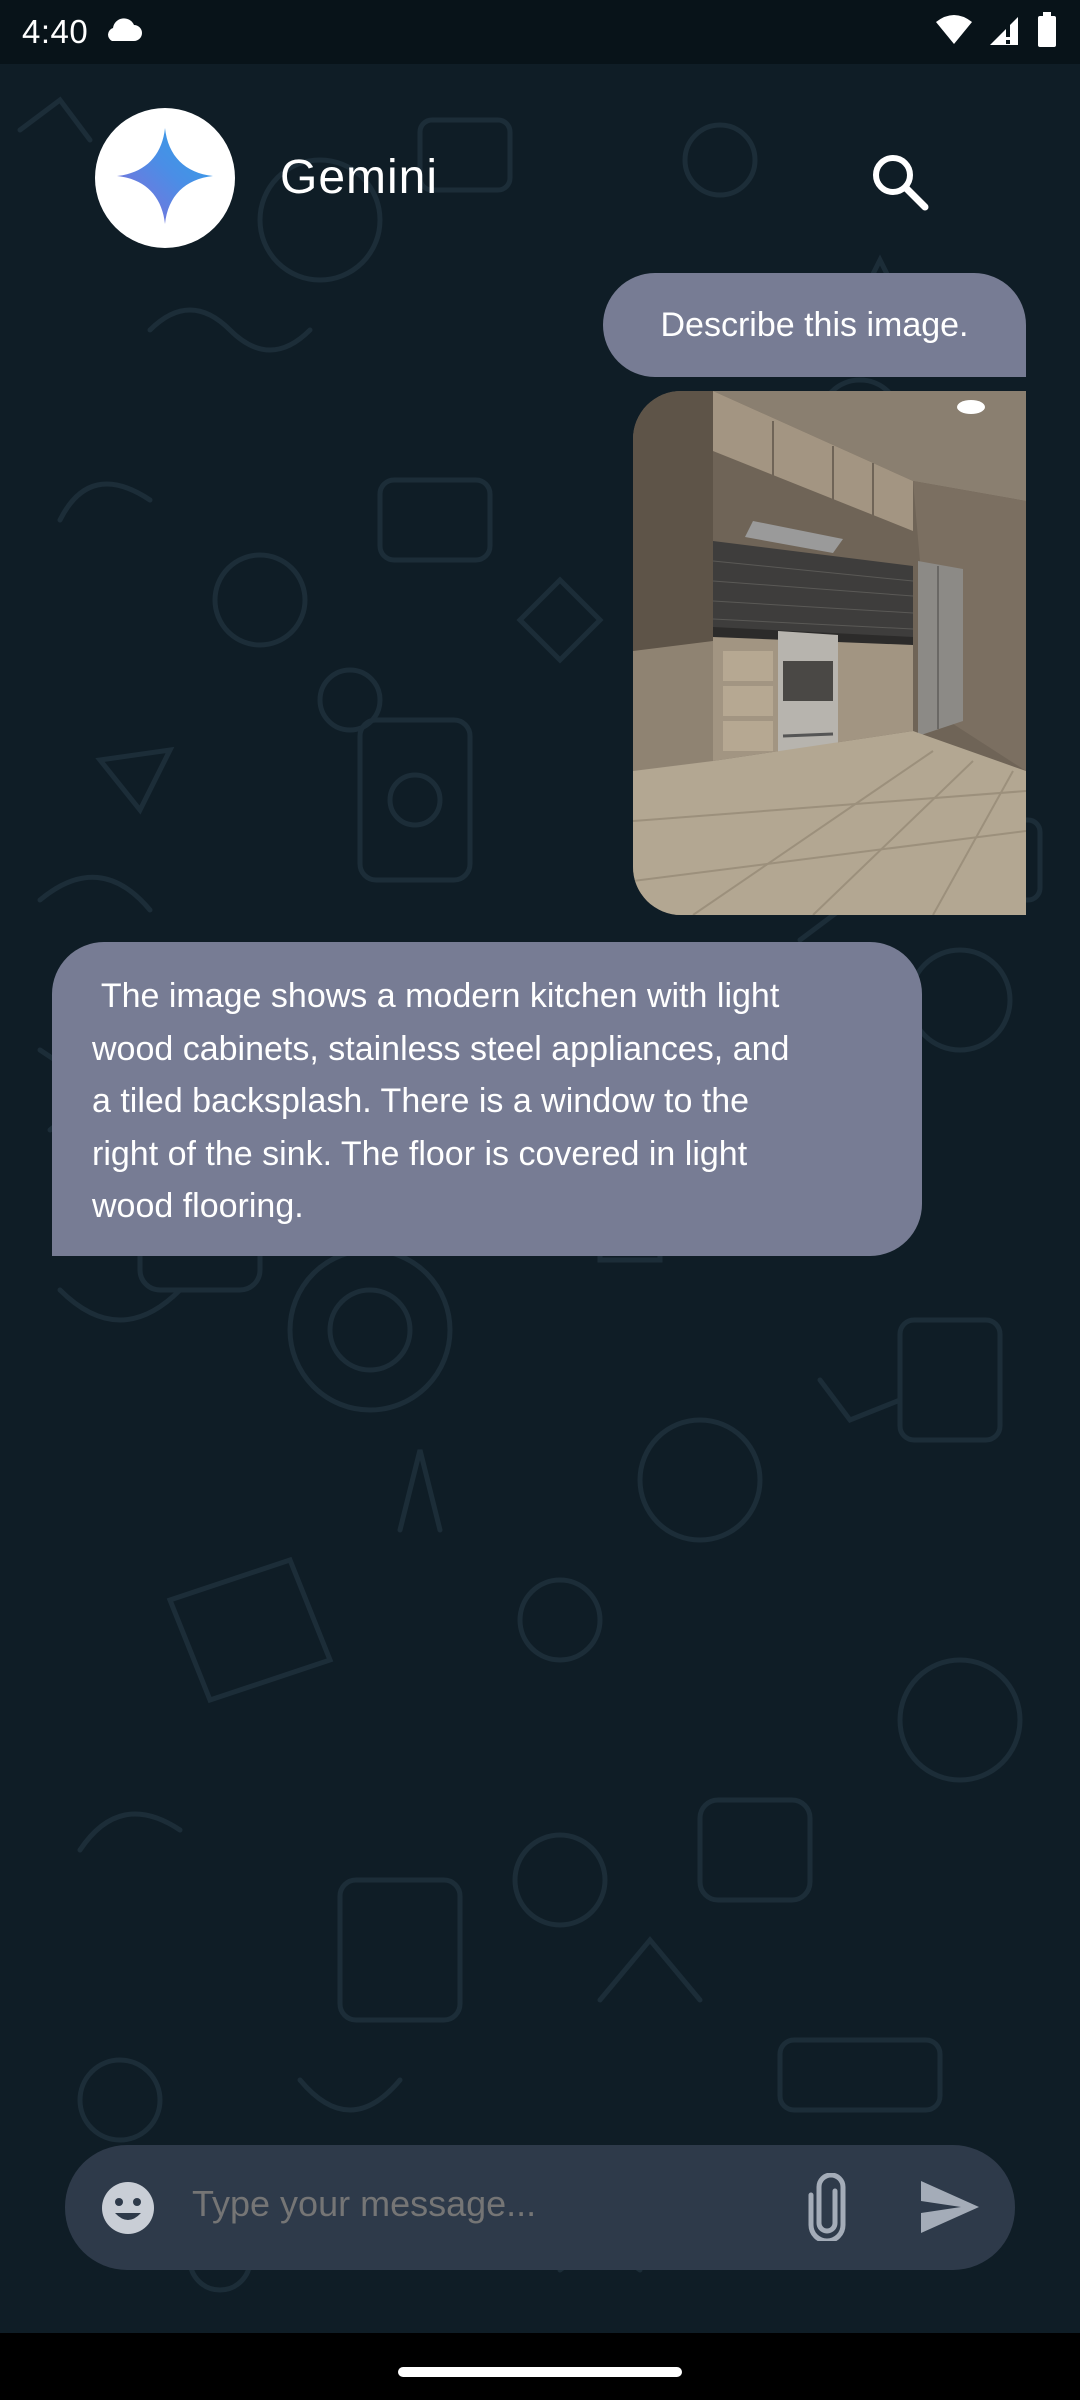 Image resolution: width=1080 pixels, height=2400 pixels. I want to click on emoji-icon, so click(128, 2210).